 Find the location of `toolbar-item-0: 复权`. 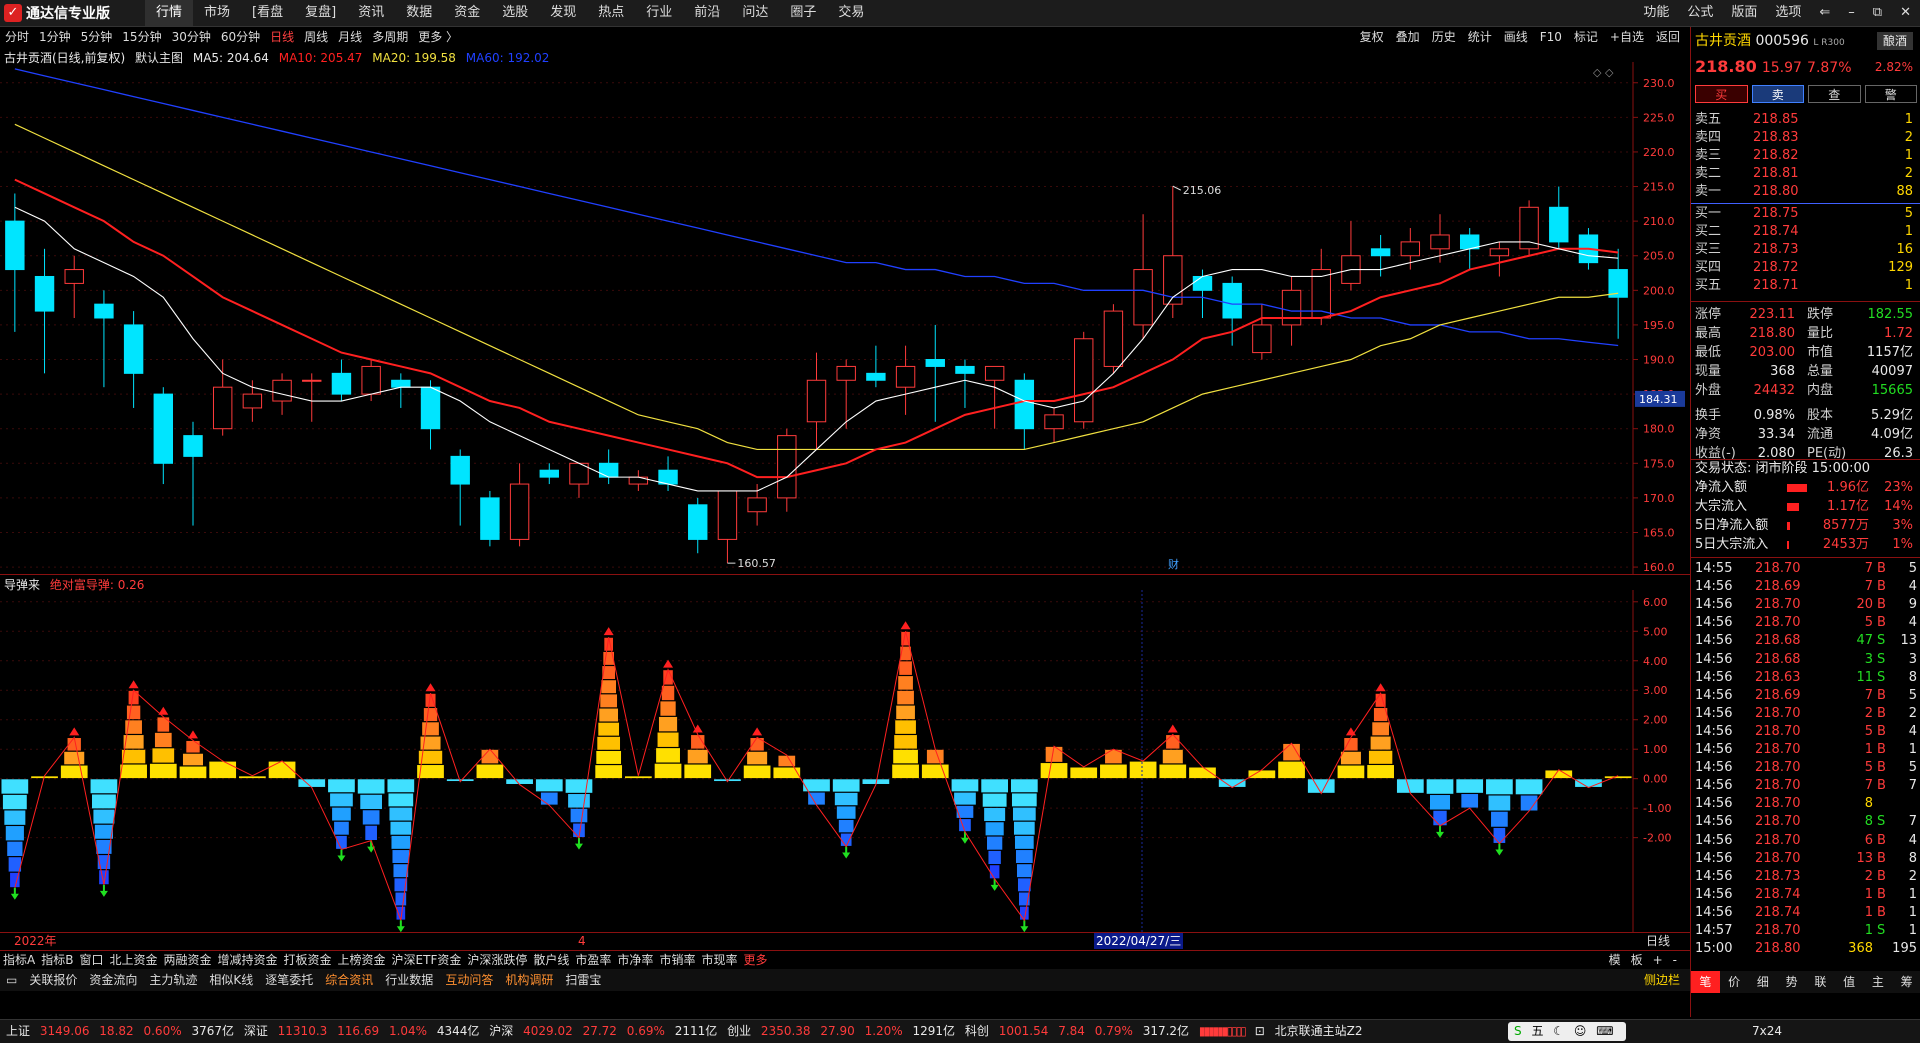

toolbar-item-0: 复权 is located at coordinates (1372, 37).